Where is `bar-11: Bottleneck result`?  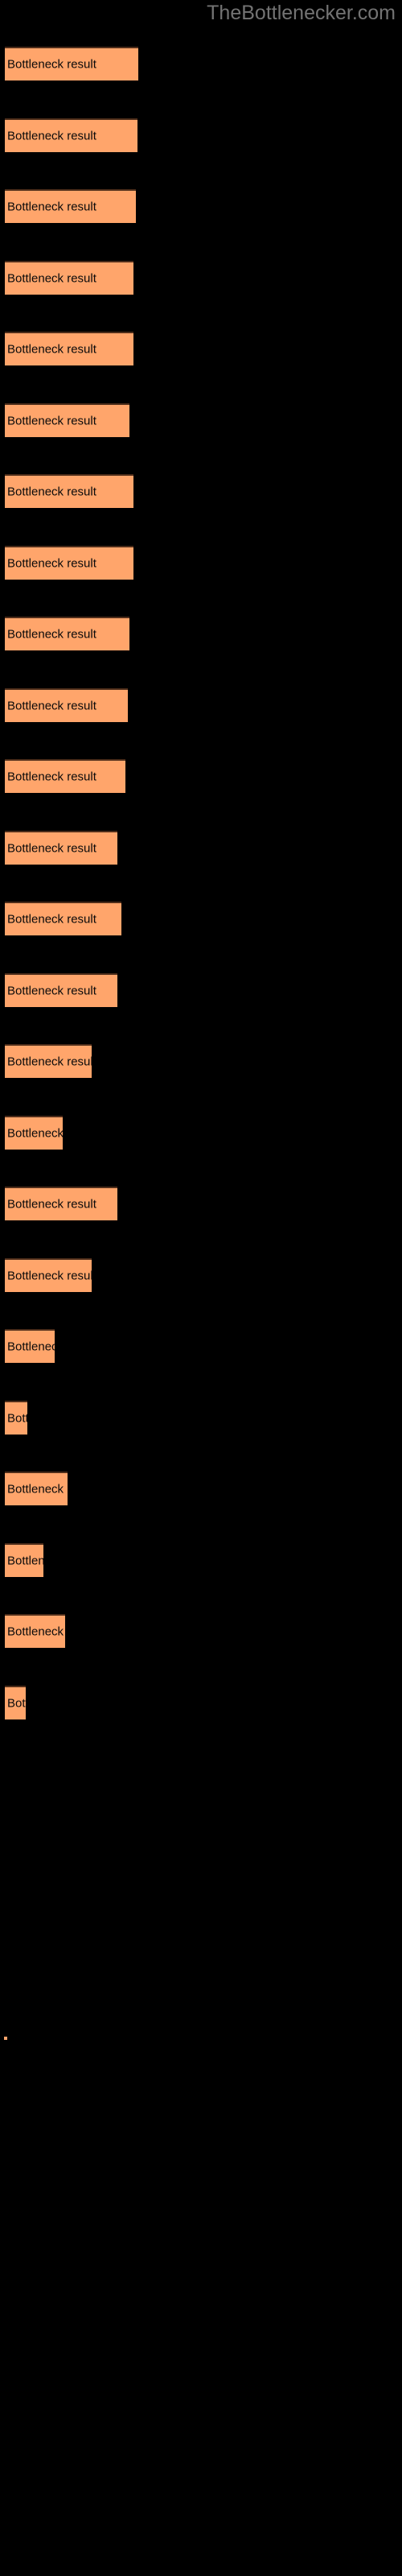 bar-11: Bottleneck result is located at coordinates (65, 776).